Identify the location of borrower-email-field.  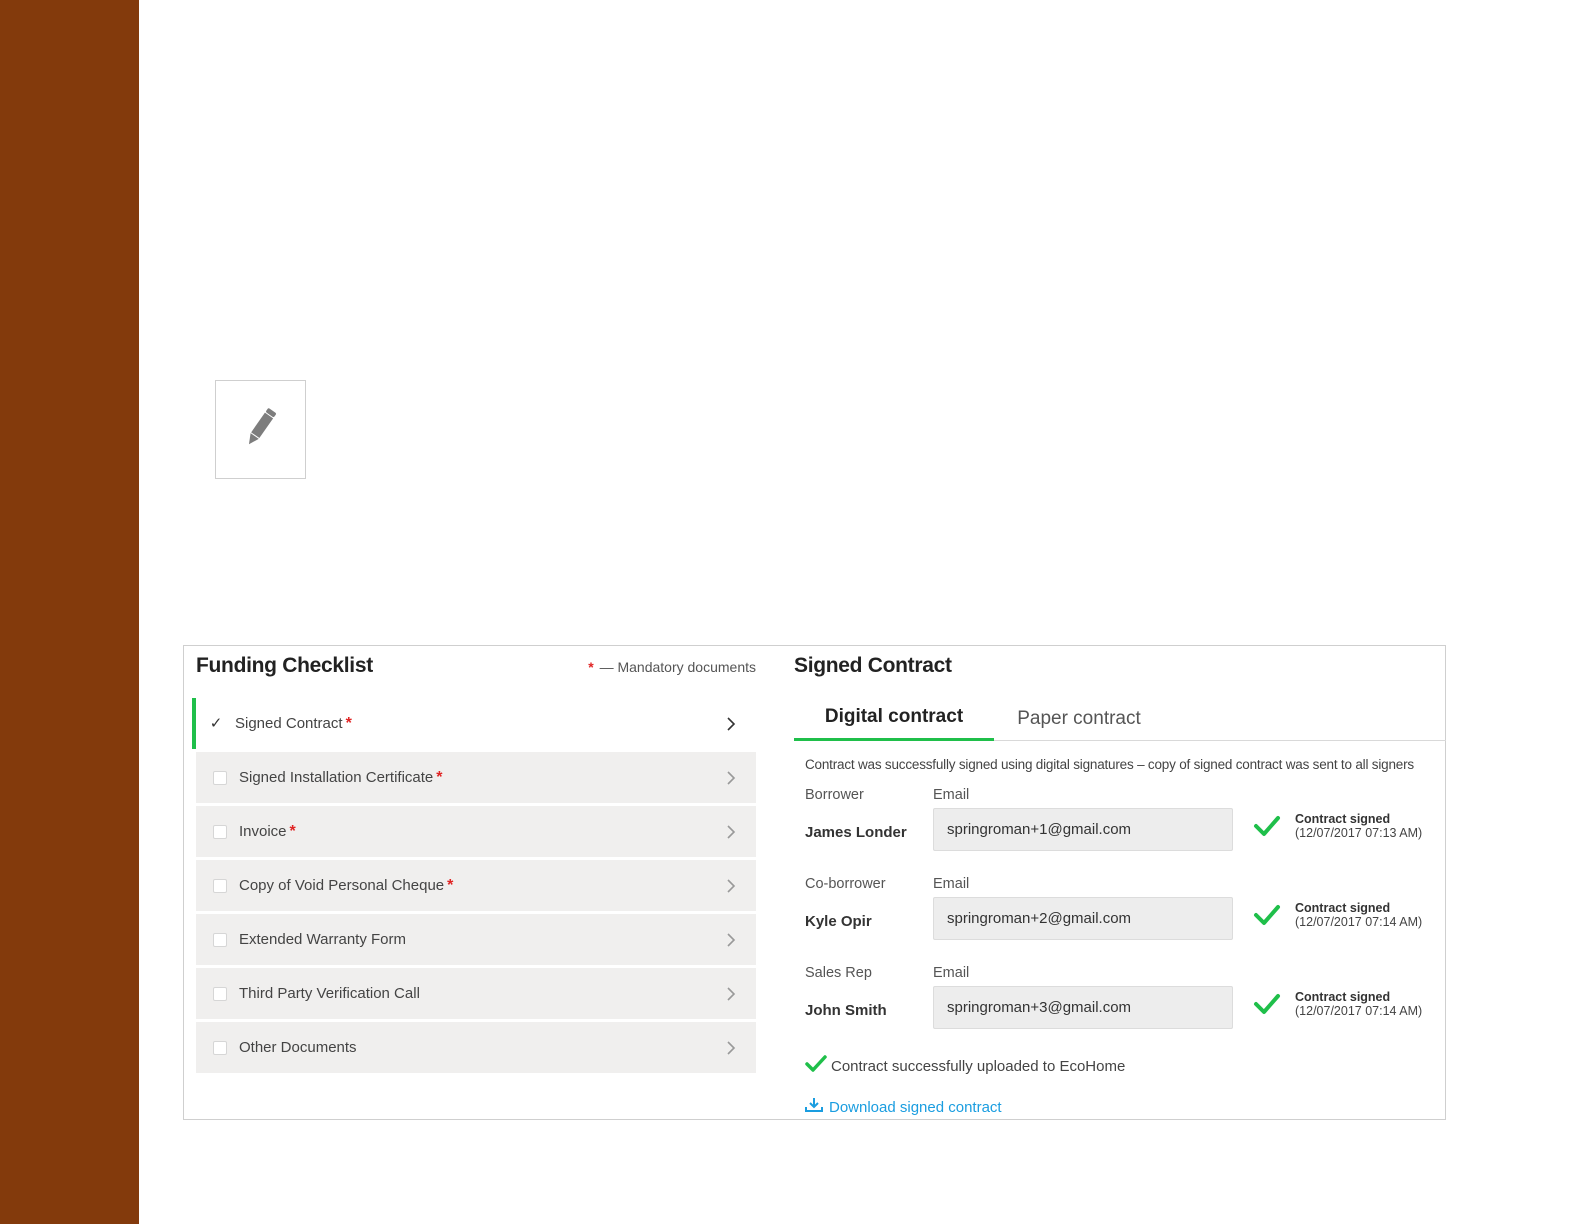
(1083, 829).